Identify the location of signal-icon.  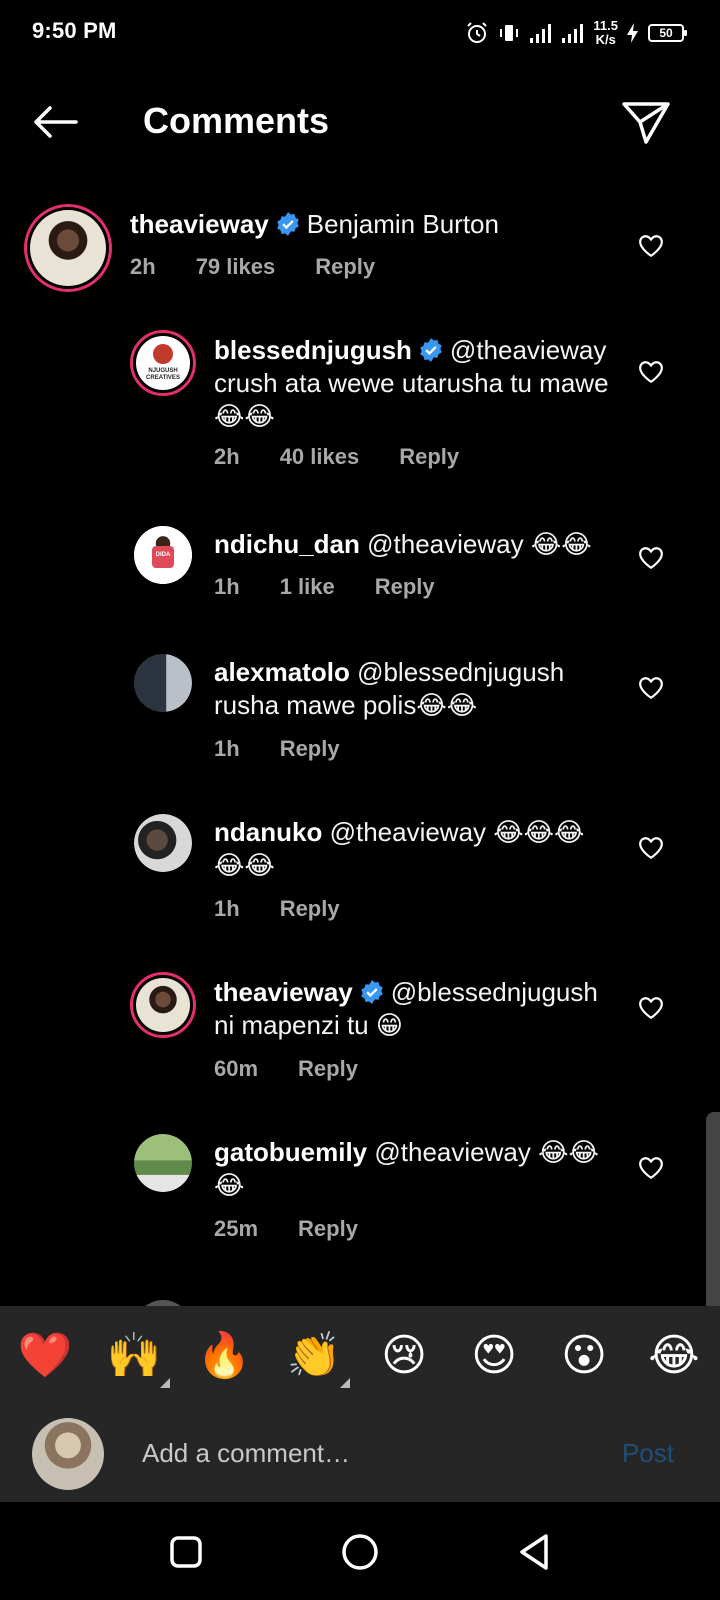
(541, 33).